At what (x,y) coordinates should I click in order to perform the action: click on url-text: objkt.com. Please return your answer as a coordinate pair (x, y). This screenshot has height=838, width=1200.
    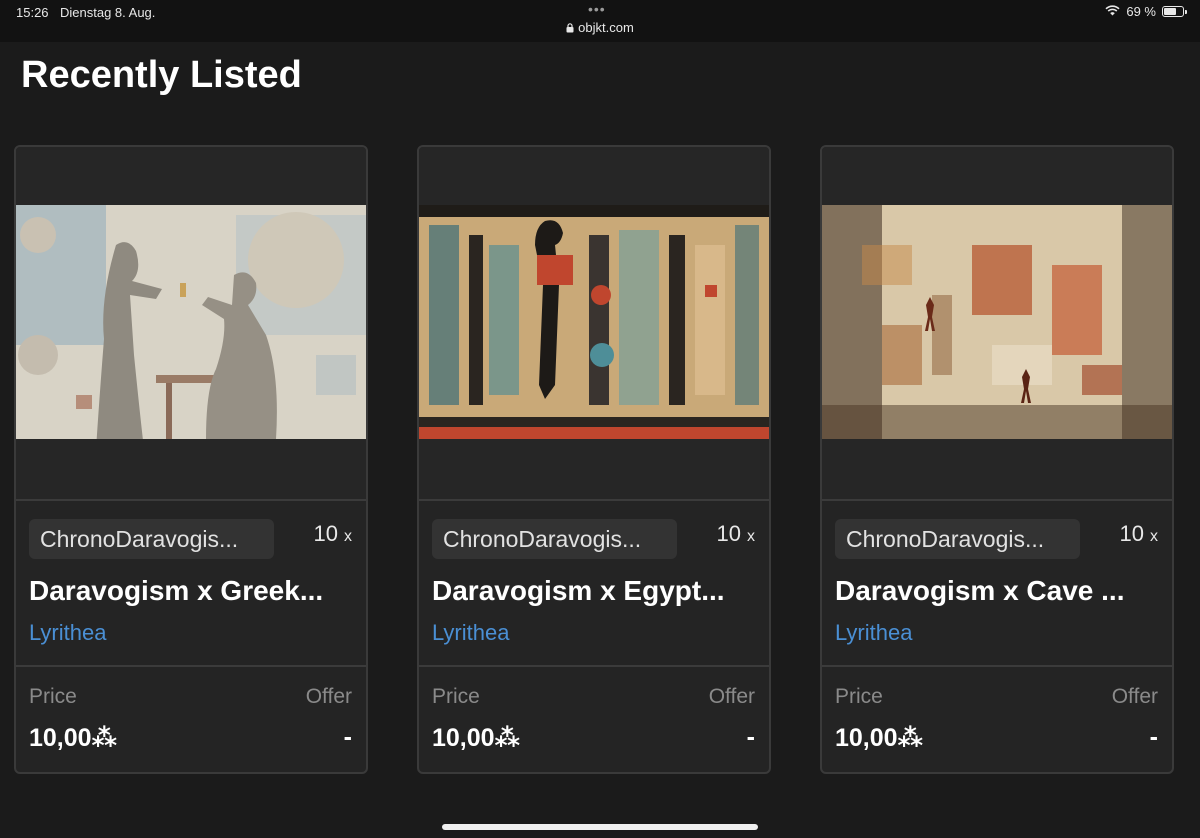
    Looking at the image, I should click on (606, 27).